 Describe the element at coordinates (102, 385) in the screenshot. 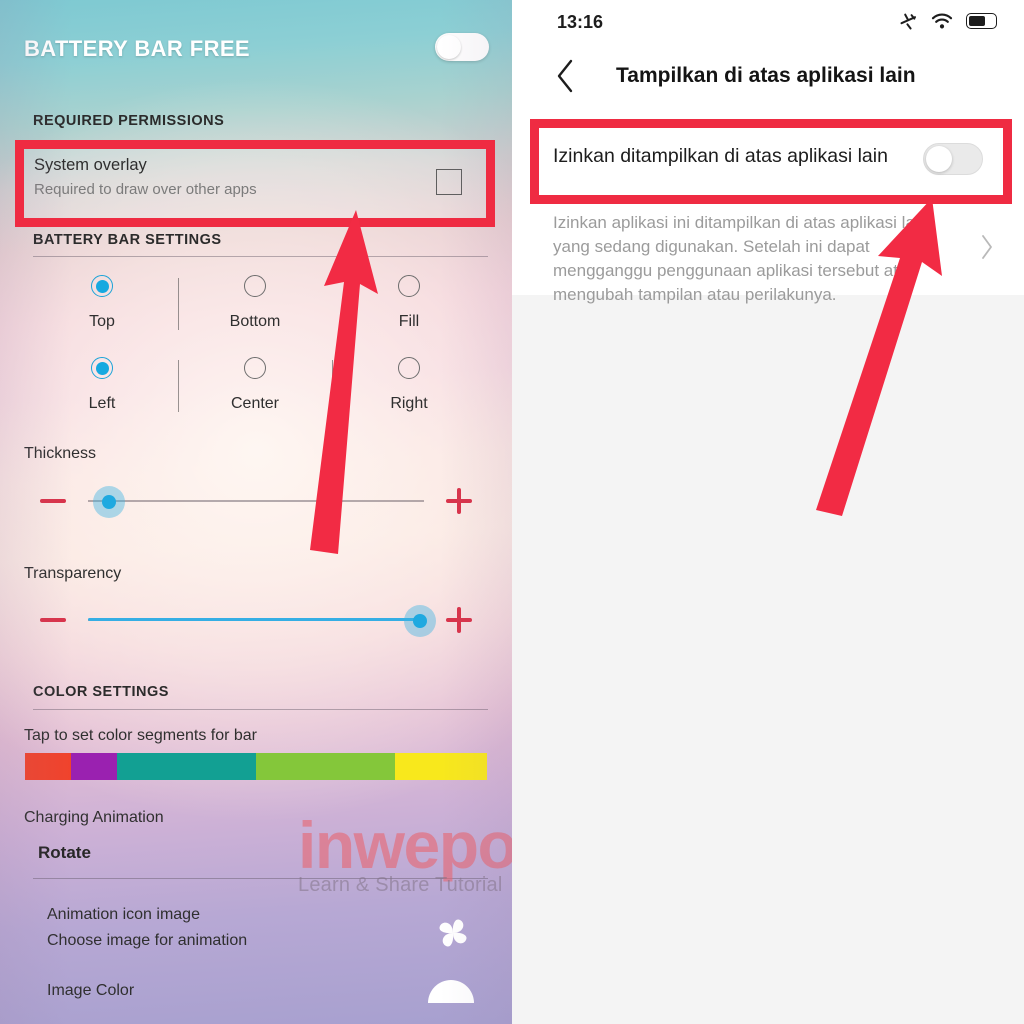

I see `radio-option-left: Left` at that location.